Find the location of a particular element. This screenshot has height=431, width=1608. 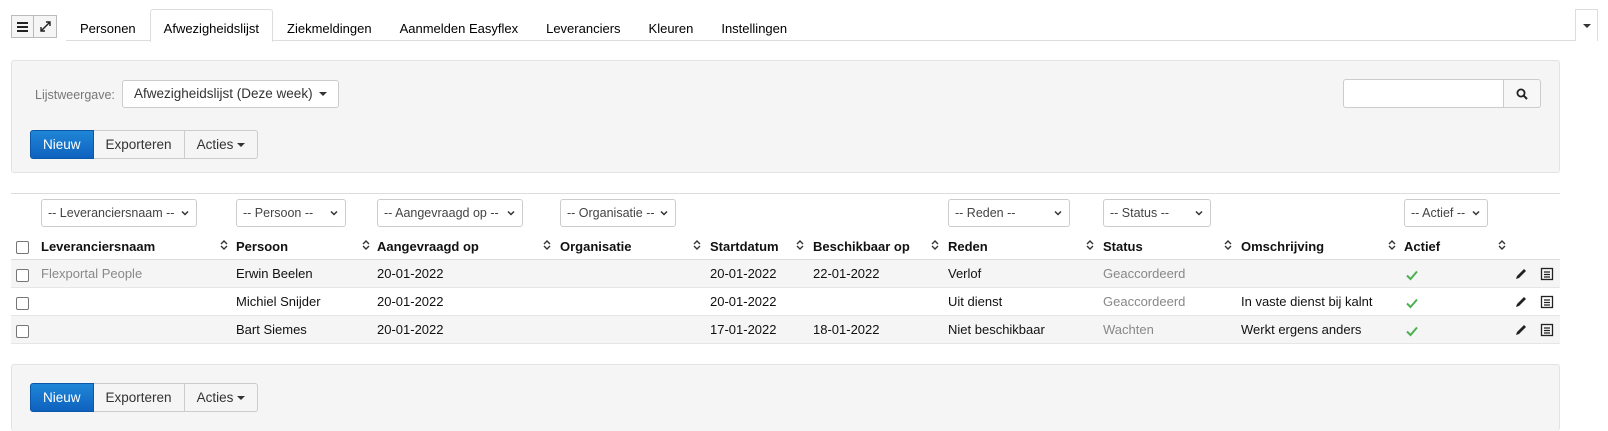

filter-organisation: -- Organisatie -- is located at coordinates (618, 213).